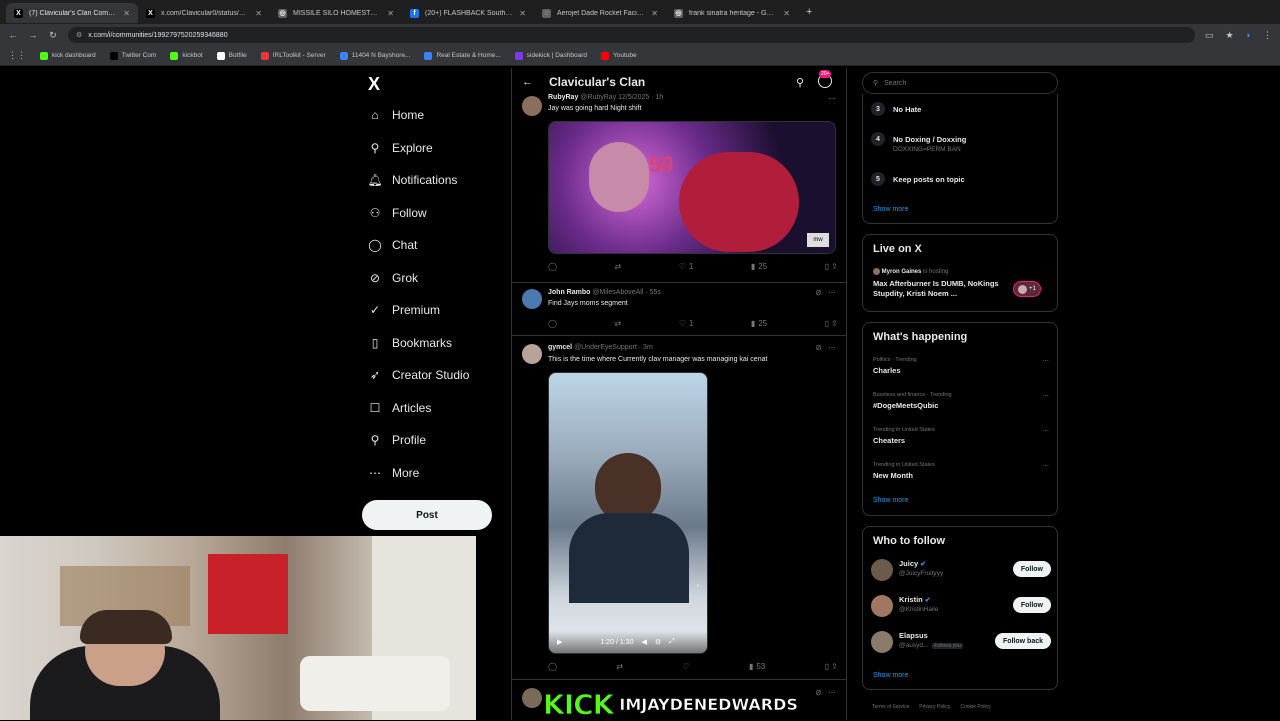  What do you see at coordinates (374, 84) in the screenshot?
I see `x-logo-icon: X` at bounding box center [374, 84].